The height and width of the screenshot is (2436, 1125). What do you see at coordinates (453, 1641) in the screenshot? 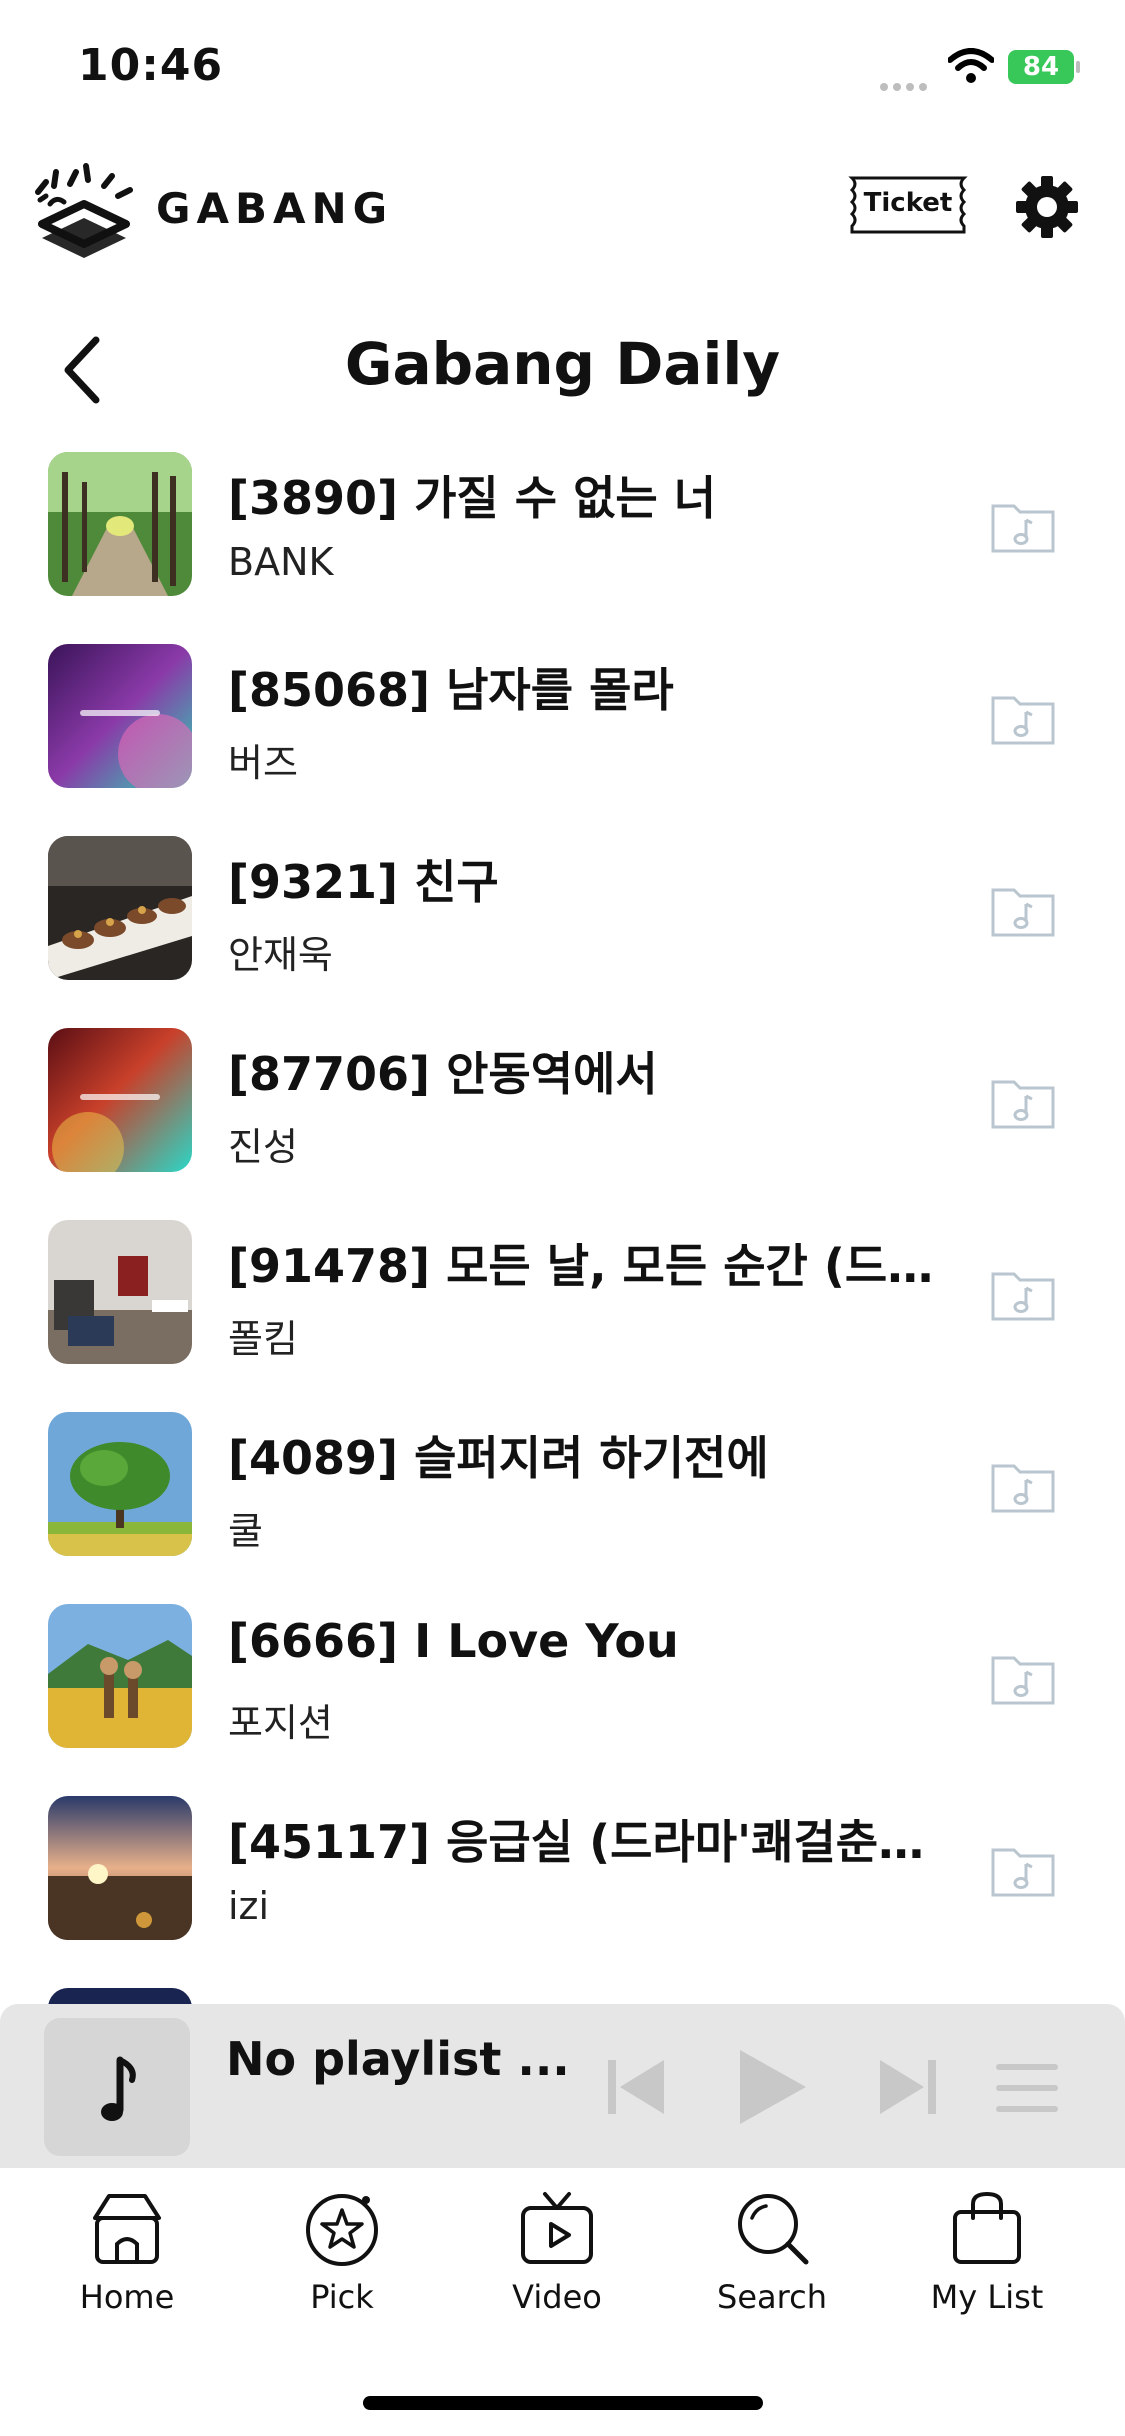
I see `song-title: [6666] I Love You` at bounding box center [453, 1641].